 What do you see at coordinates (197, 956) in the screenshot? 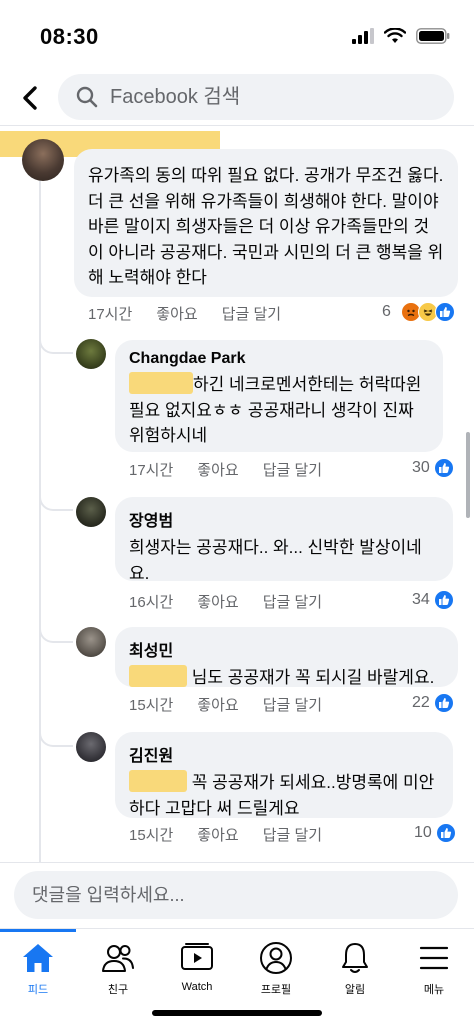
I see `watch-icon` at bounding box center [197, 956].